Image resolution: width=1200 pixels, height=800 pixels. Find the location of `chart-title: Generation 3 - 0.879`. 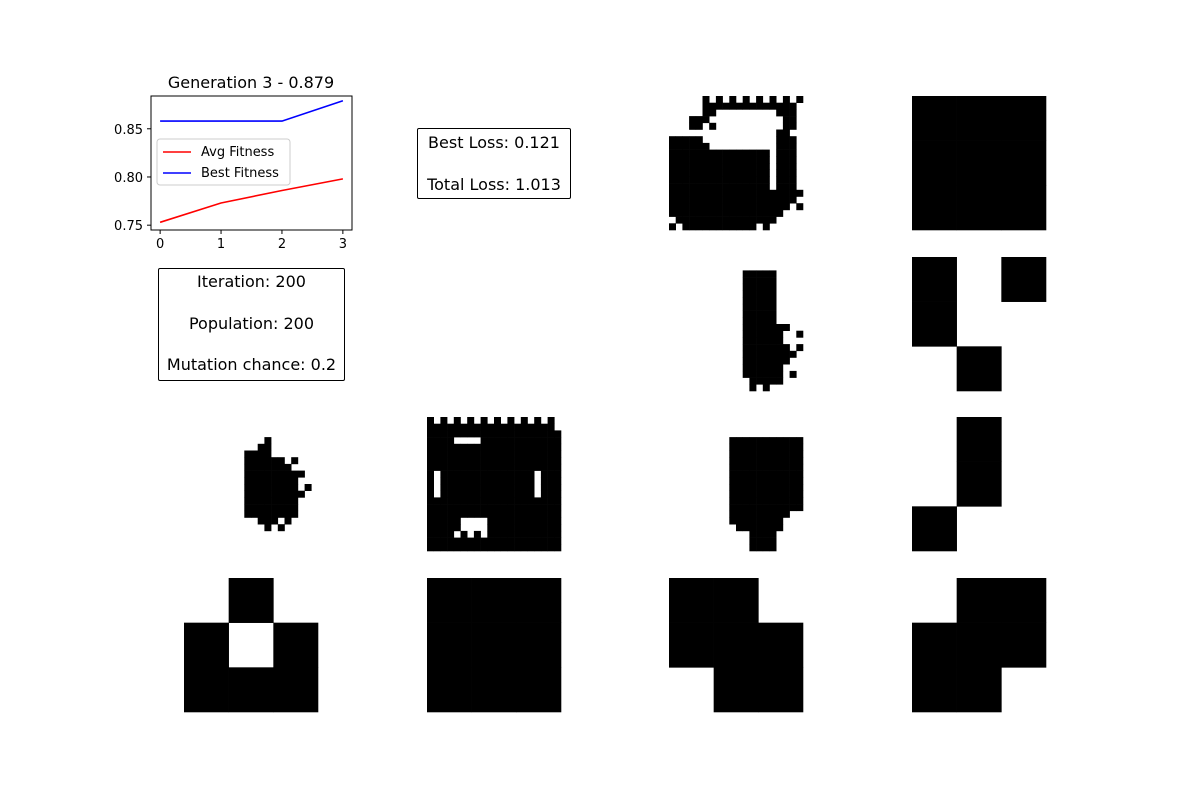

chart-title: Generation 3 - 0.879 is located at coordinates (251, 82).